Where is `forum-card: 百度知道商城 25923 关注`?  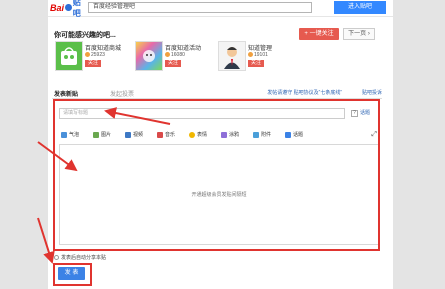
forum-card: 百度知道商城 25923 关注 is located at coordinates (90, 58).